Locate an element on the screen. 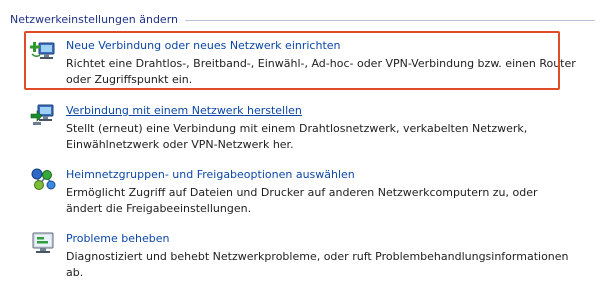 This screenshot has width=607, height=301. section-header: Netzwerkeinstellungen ändern is located at coordinates (302, 20).